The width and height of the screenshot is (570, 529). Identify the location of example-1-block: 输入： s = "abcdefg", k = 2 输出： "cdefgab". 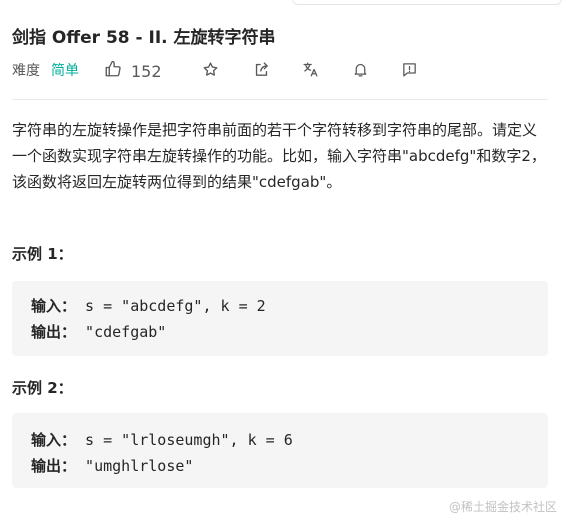
(280, 318).